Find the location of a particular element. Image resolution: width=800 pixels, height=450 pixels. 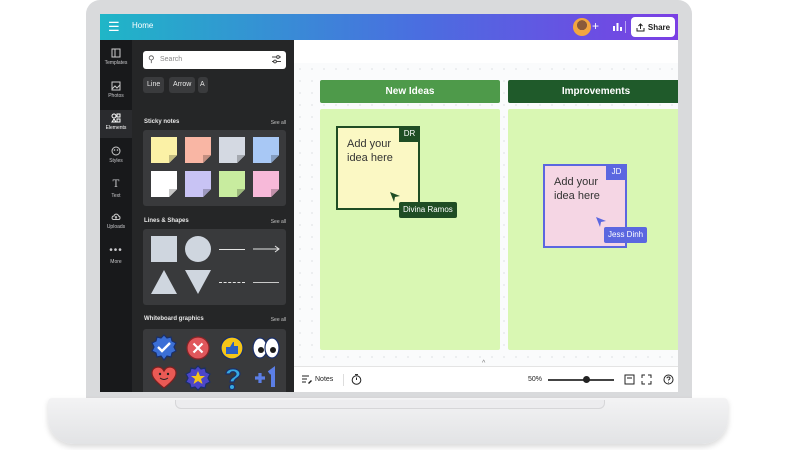

notes-button: Notes is located at coordinates (317, 379).